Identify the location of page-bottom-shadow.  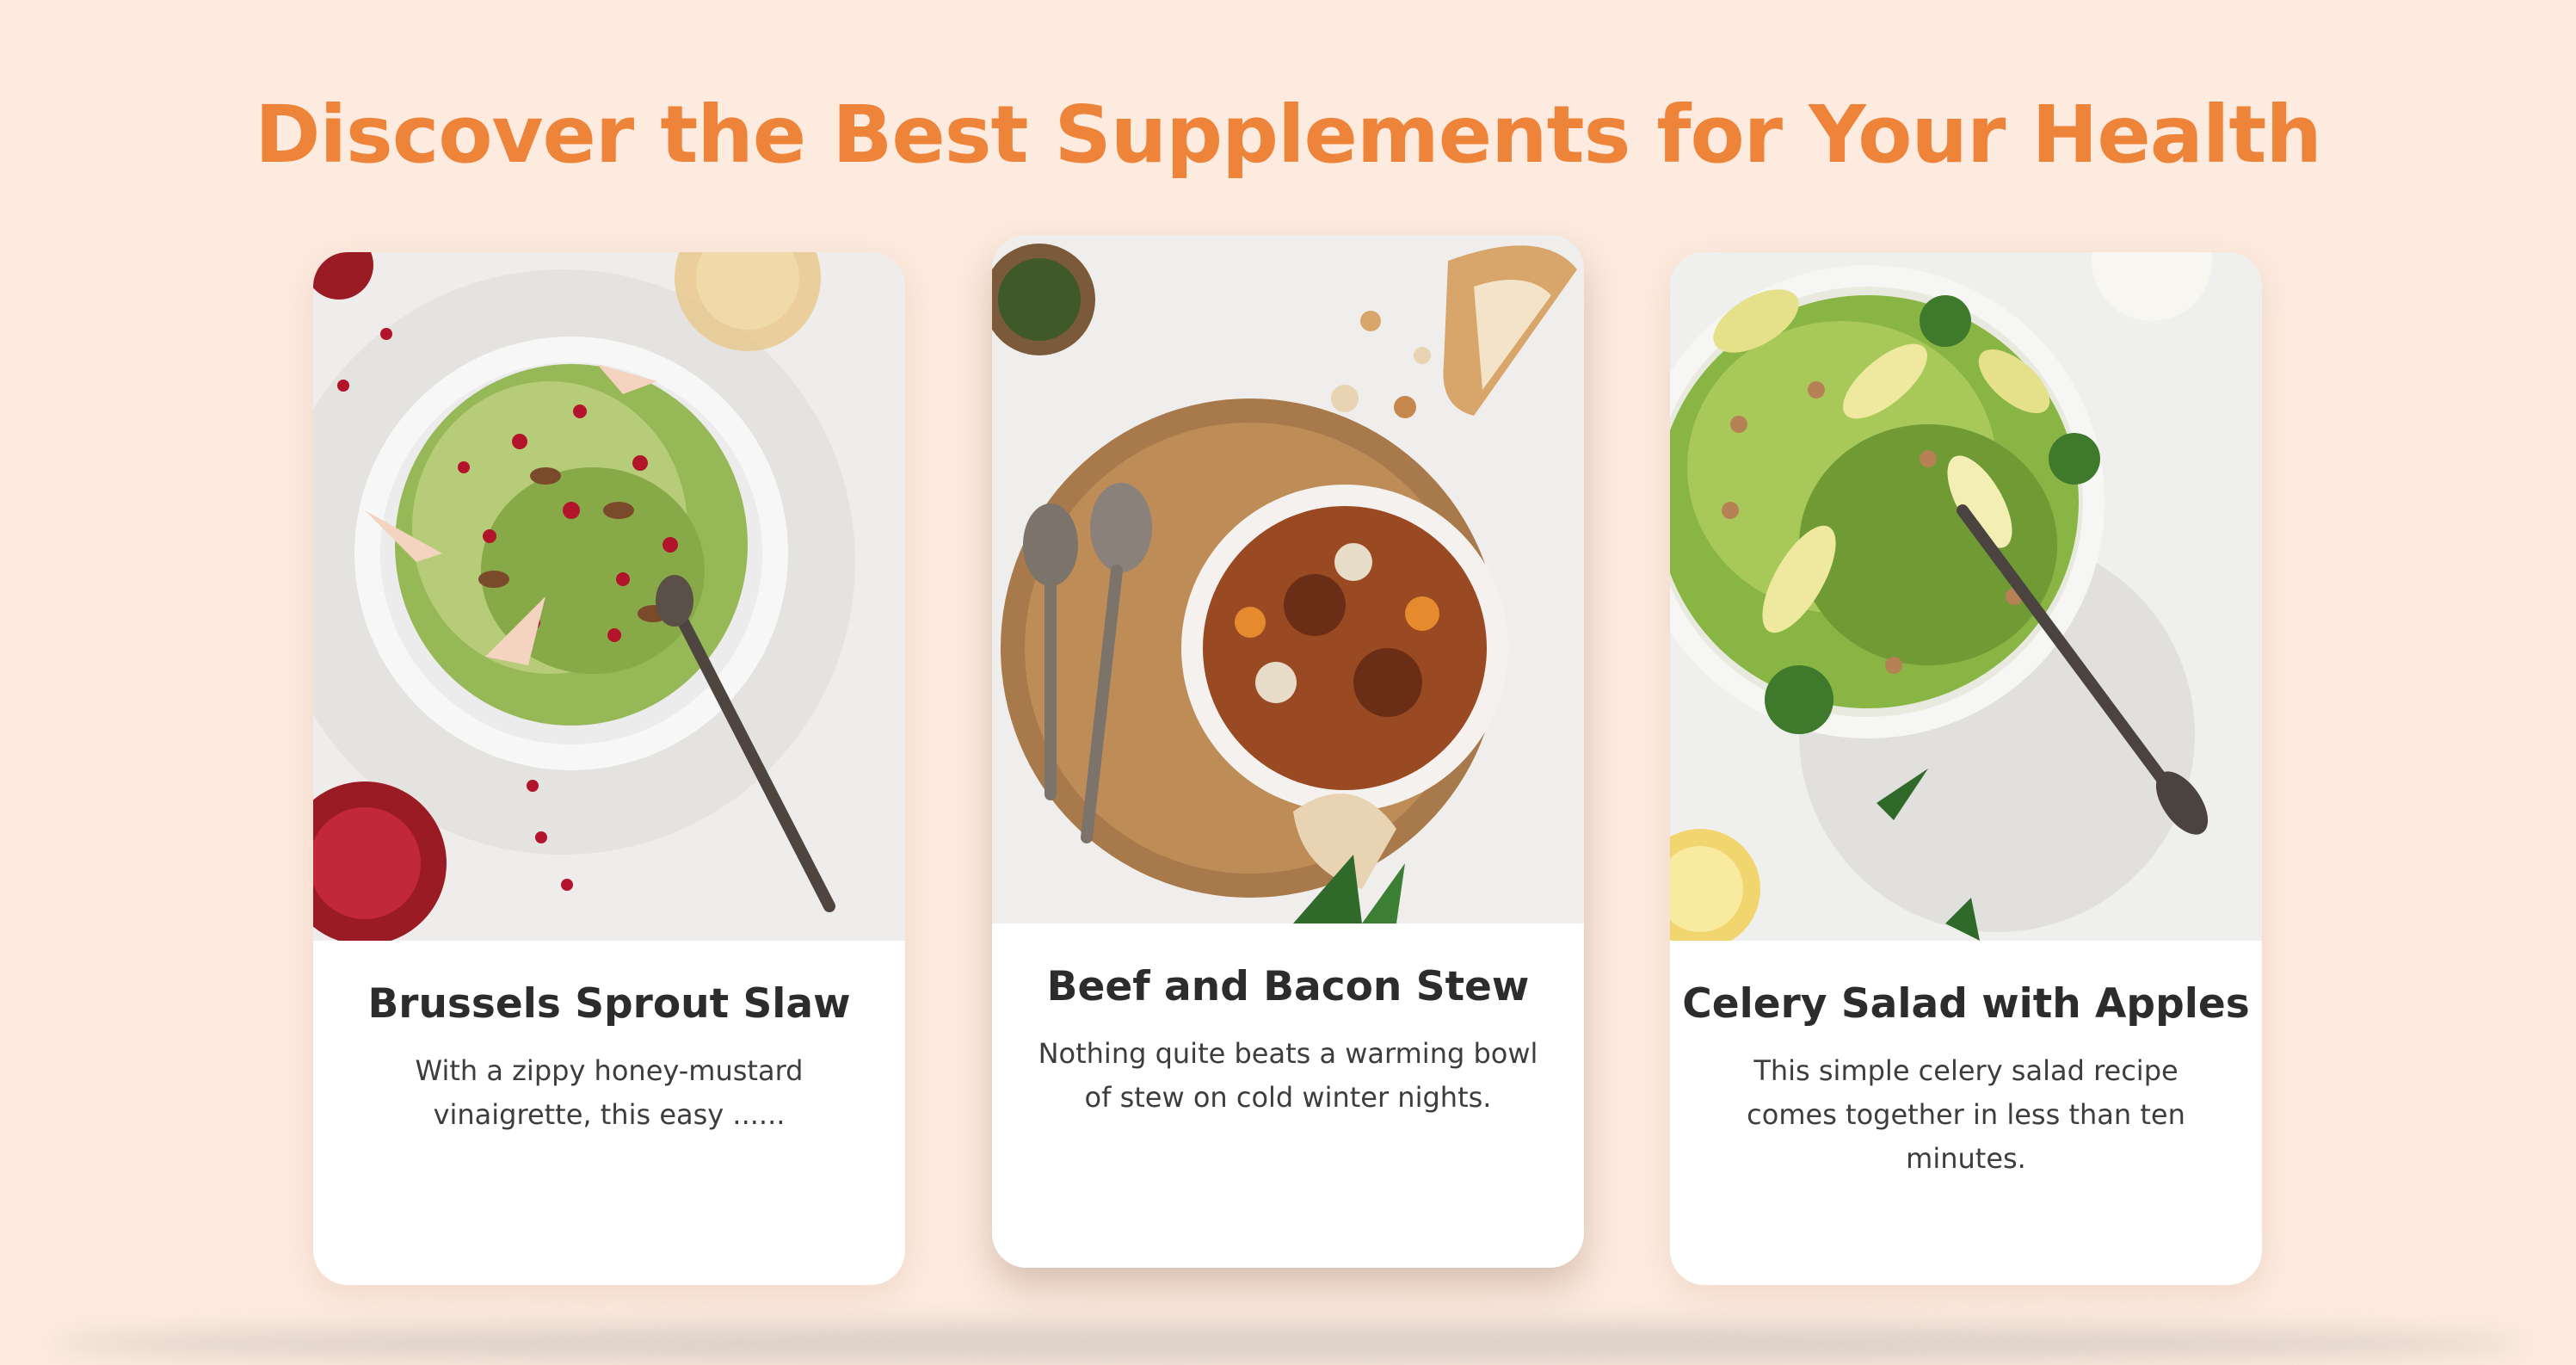
(1288, 1343).